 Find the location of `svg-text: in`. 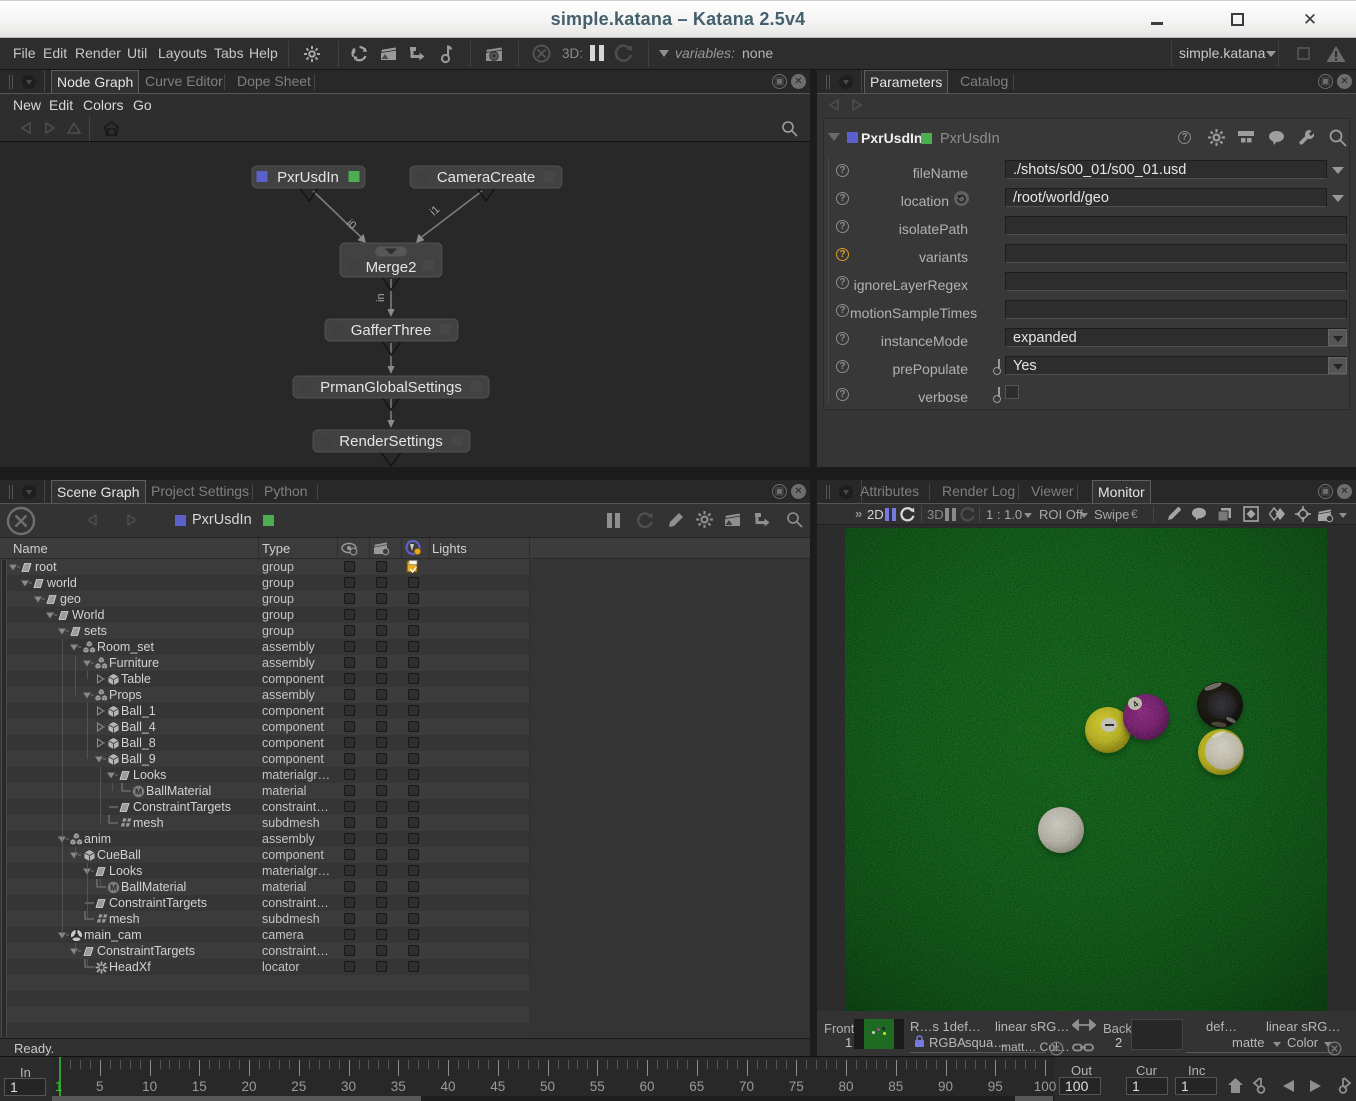

svg-text: in is located at coordinates (381, 297).